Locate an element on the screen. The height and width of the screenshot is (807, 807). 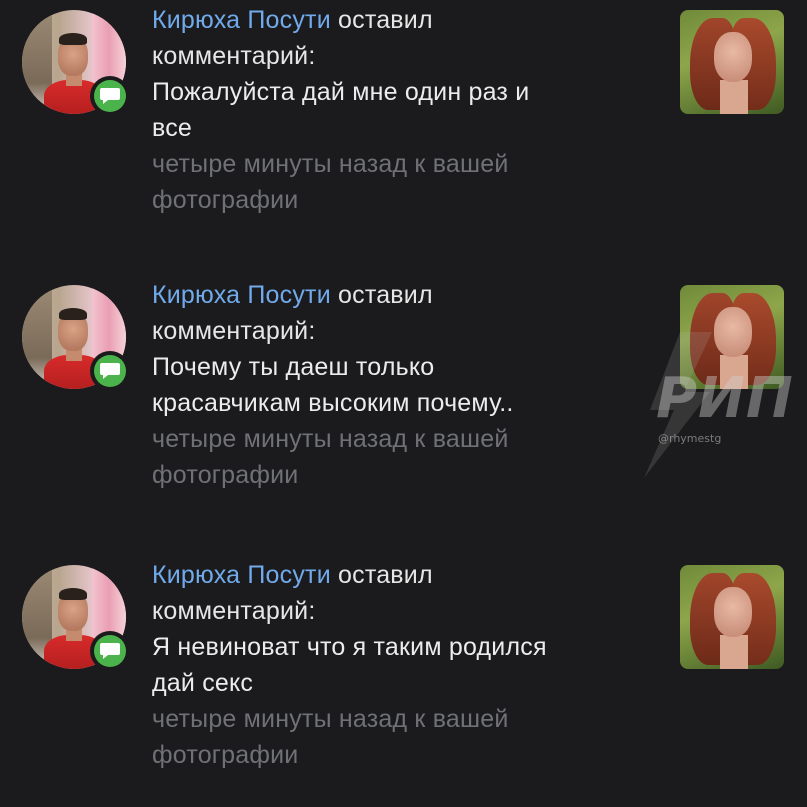
comment-text-cont: все is located at coordinates (172, 128).